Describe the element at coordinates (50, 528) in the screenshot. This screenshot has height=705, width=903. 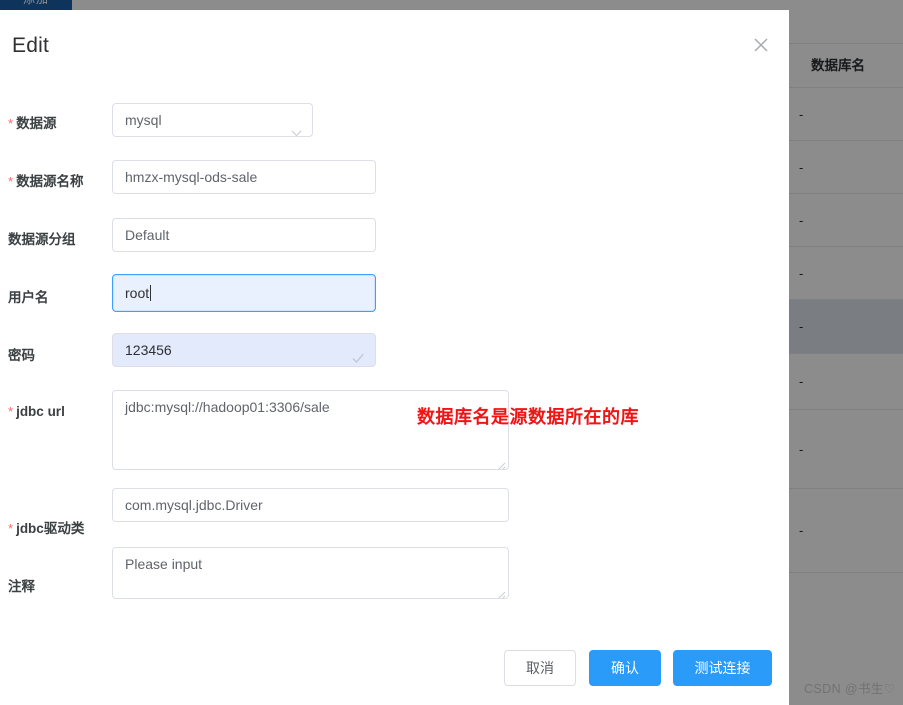
I see `label-jdbc-driver-text: jdbc驱动类` at that location.